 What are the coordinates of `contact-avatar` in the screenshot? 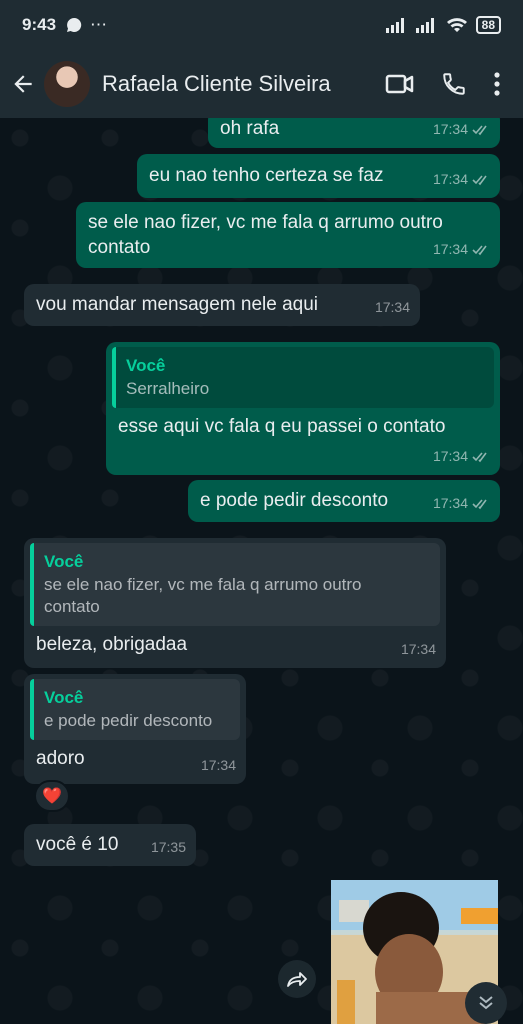 It's located at (67, 84).